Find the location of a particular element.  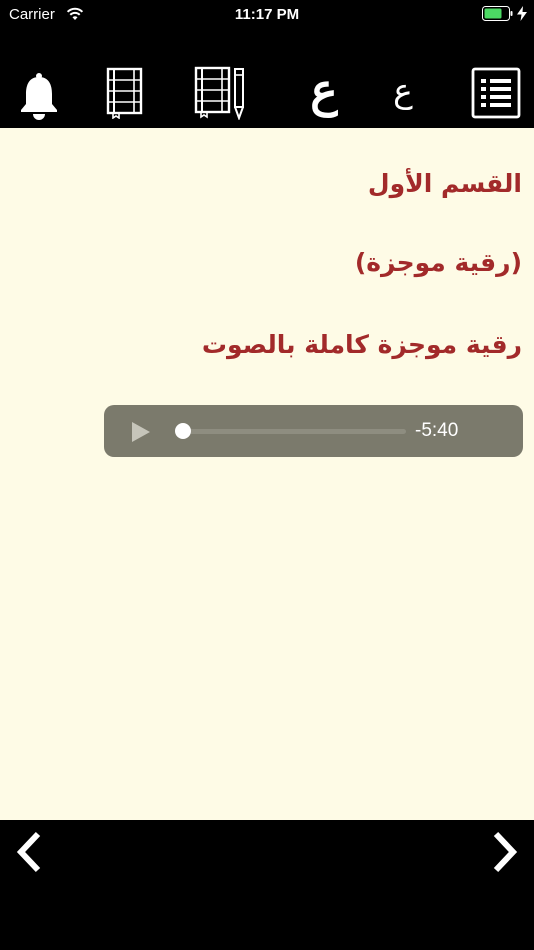

status-bar: Carrier 11:17 PM is located at coordinates (267, 15).